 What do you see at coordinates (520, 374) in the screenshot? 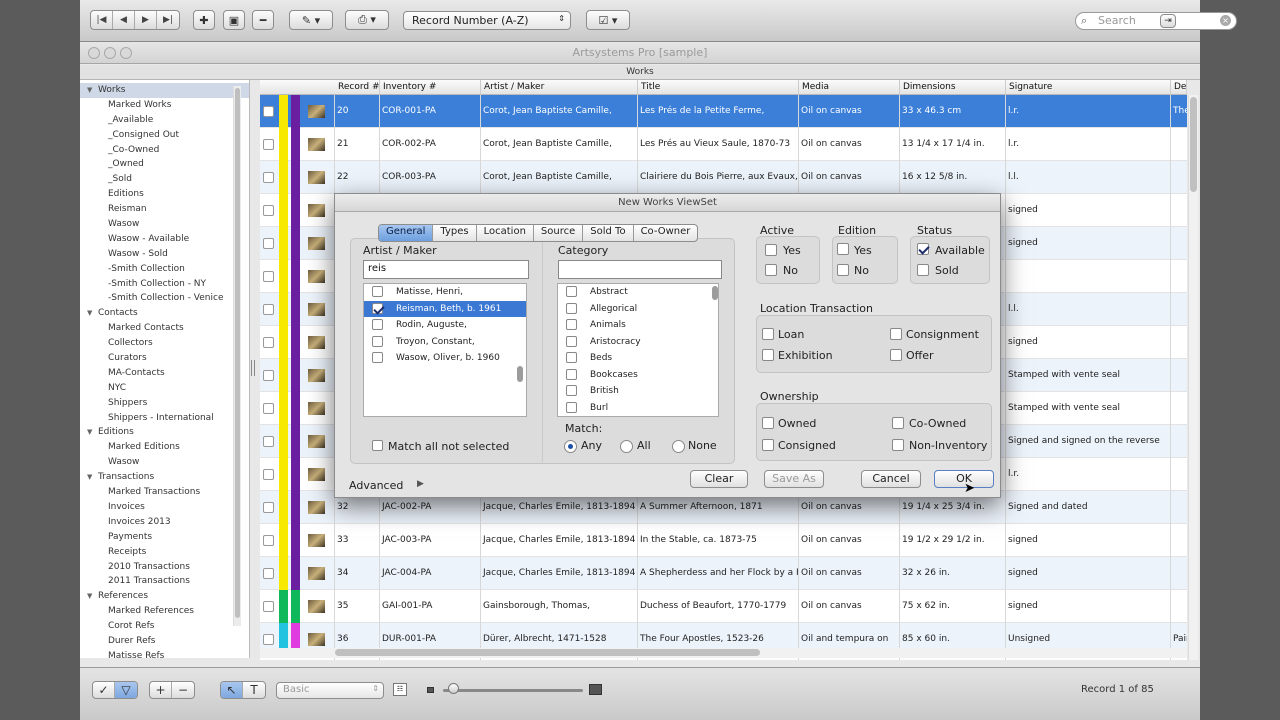
I see `artist-list-scroll-thumb` at bounding box center [520, 374].